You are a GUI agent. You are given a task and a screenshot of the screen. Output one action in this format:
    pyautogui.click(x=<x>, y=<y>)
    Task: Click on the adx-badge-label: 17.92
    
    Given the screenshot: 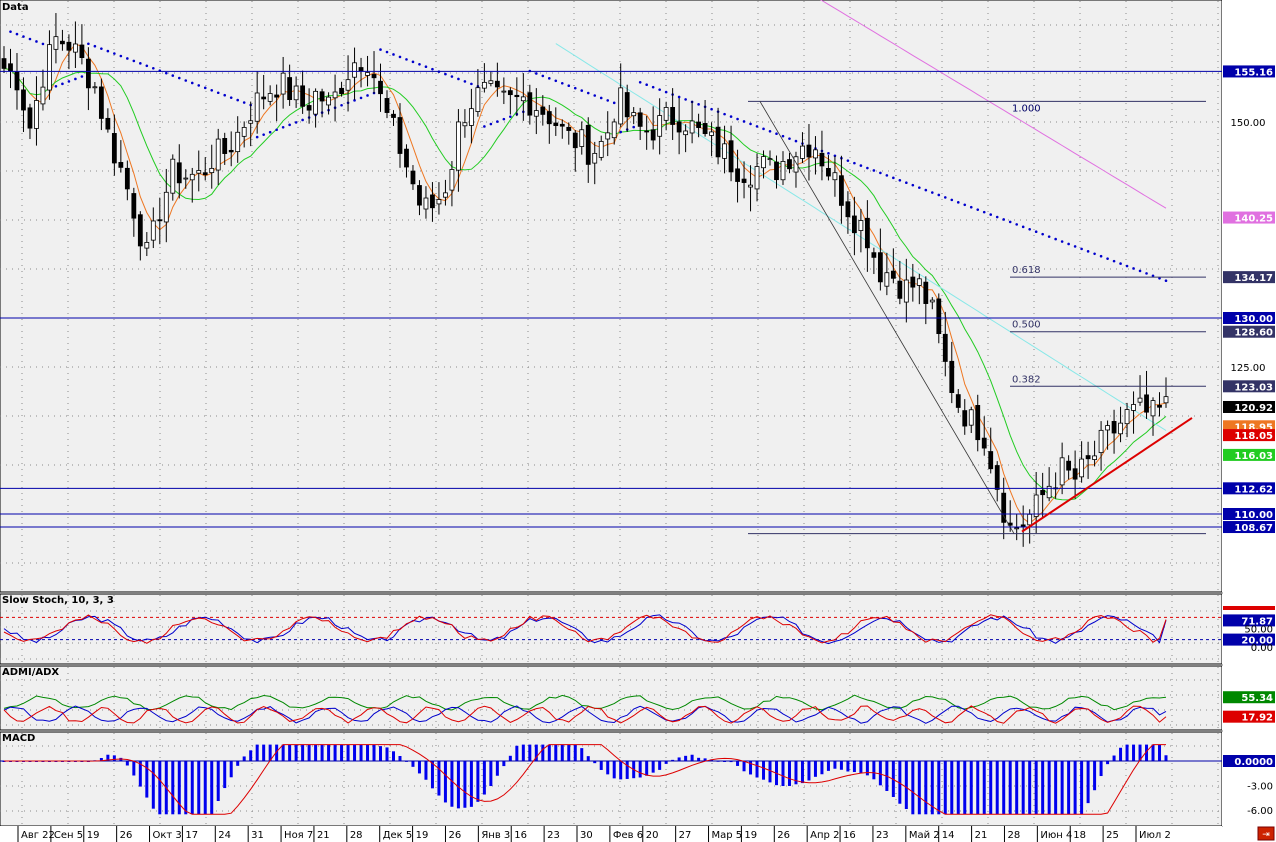 What is the action you would take?
    pyautogui.click(x=1257, y=718)
    